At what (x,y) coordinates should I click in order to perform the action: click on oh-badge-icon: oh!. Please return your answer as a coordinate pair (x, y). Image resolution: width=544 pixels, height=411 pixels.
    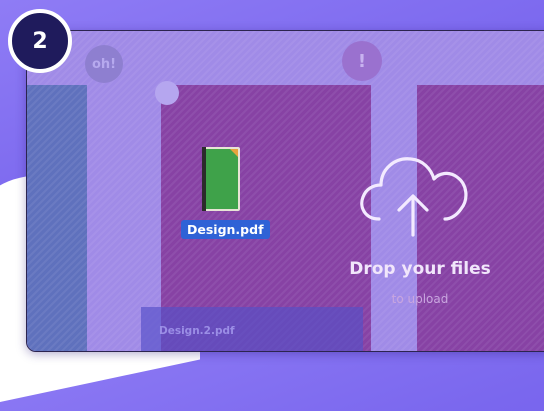
    Looking at the image, I should click on (104, 64).